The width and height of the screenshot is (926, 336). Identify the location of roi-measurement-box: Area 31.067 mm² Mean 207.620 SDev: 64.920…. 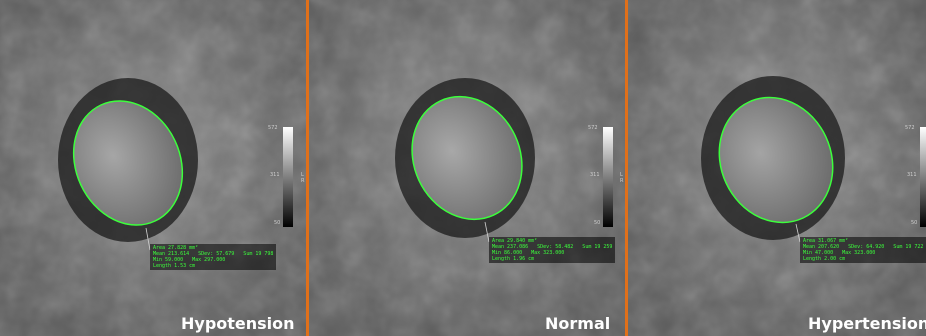
(863, 250).